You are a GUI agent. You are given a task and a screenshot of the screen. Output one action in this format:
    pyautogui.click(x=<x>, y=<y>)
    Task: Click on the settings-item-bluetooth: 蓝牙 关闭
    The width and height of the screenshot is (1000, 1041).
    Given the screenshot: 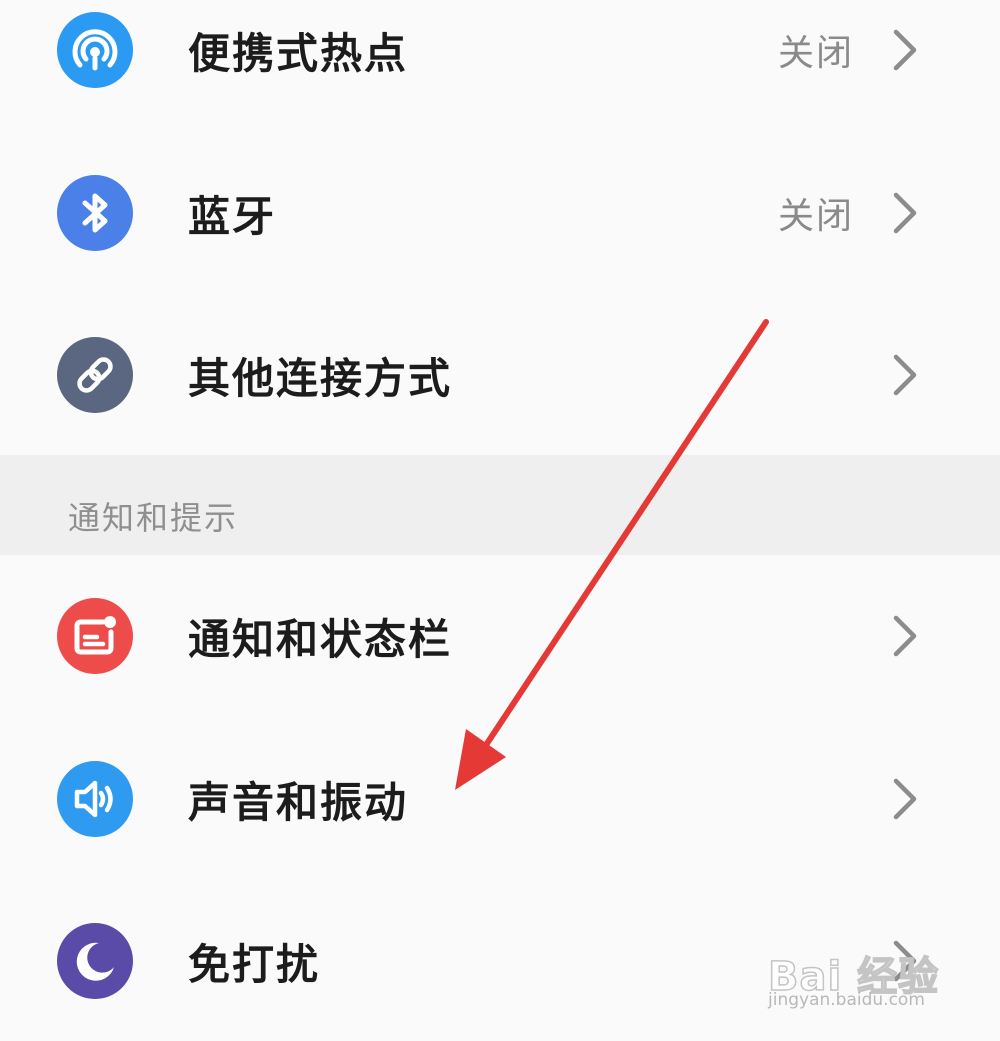 What is the action you would take?
    pyautogui.click(x=500, y=213)
    